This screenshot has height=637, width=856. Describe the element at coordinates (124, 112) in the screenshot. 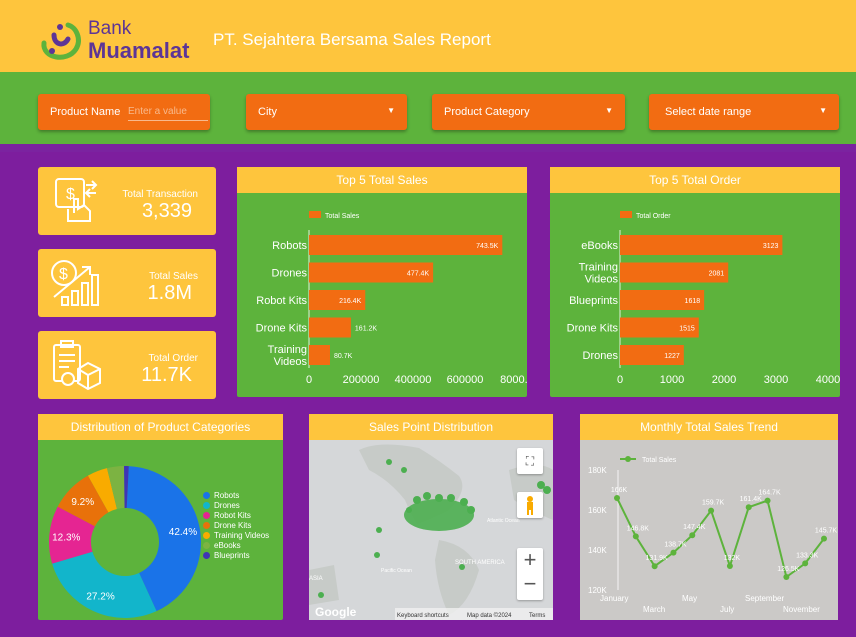

I see `product-name-filter: Product Name Enter a value` at that location.